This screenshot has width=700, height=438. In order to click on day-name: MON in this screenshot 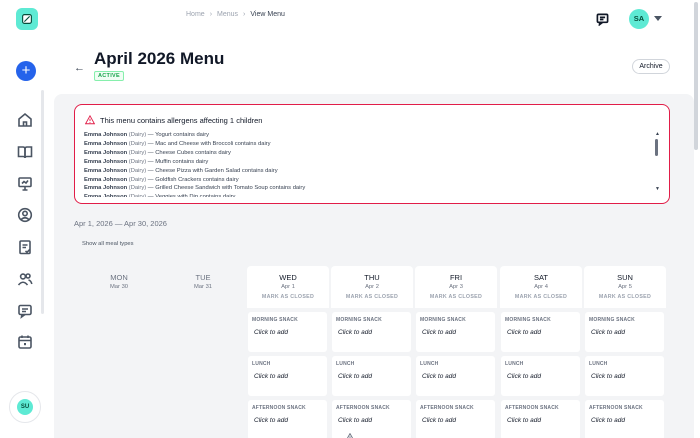, I will do `click(119, 277)`.